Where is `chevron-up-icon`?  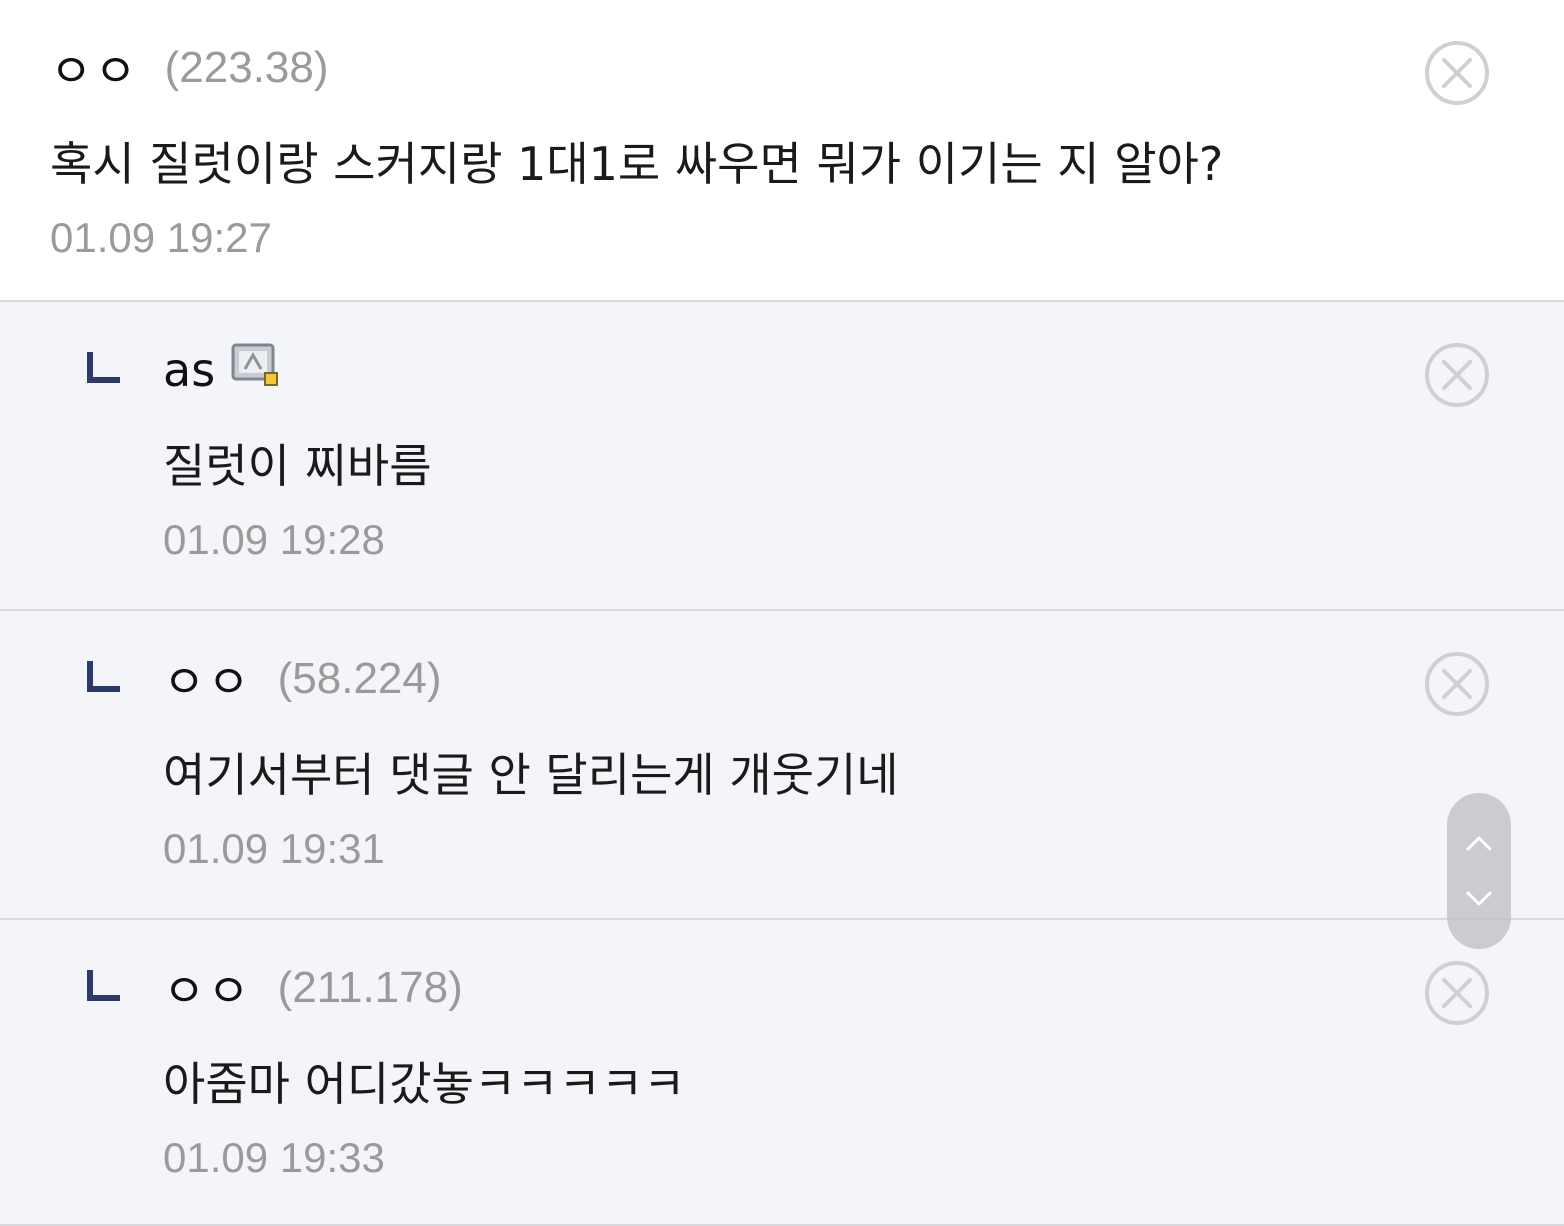 chevron-up-icon is located at coordinates (1479, 843).